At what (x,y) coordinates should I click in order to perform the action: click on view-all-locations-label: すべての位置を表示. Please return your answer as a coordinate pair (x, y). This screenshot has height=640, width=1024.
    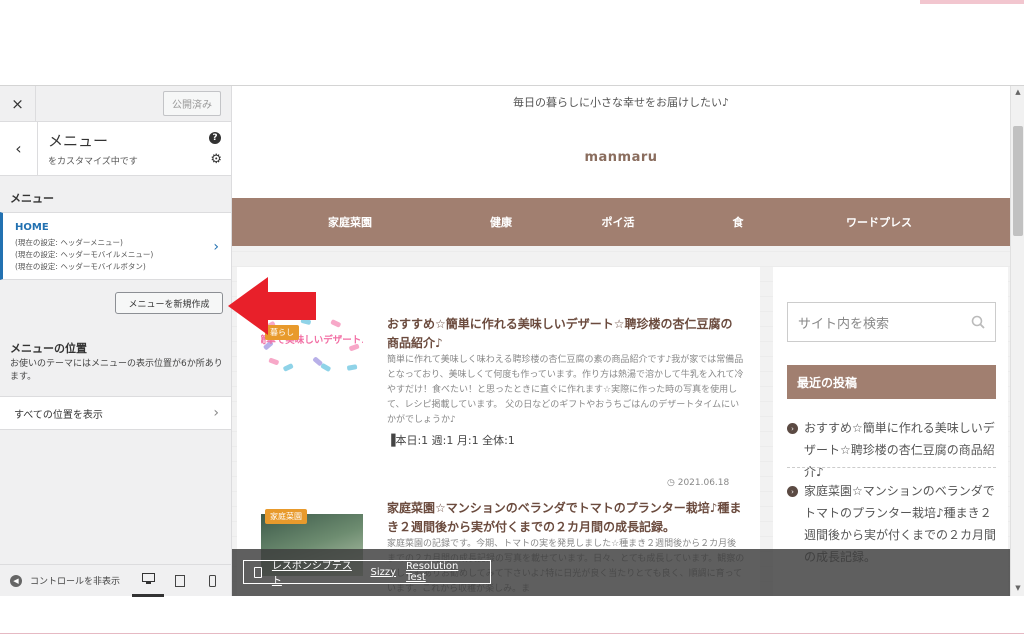
    Looking at the image, I should click on (58, 415).